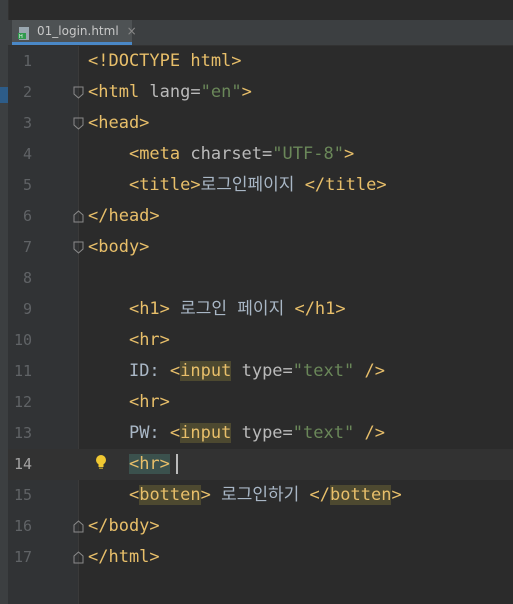  I want to click on code-token: <html, so click(119, 92).